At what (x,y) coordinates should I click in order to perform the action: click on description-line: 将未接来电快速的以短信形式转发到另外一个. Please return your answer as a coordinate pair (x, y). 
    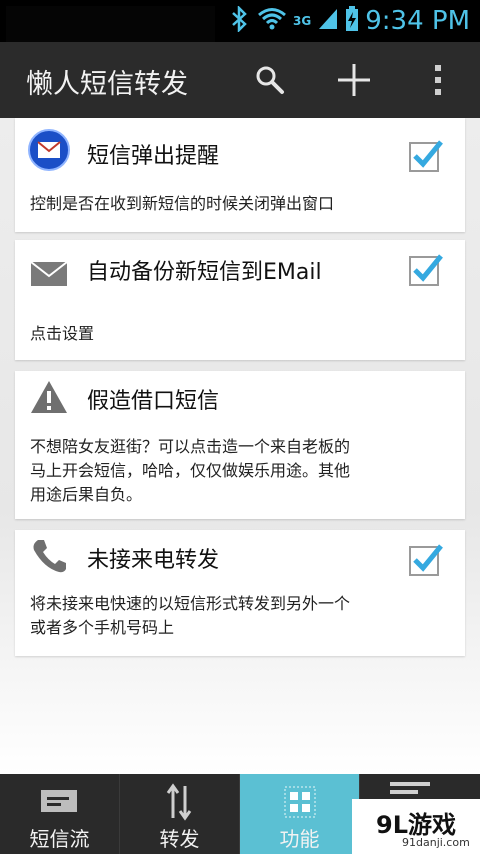
    Looking at the image, I should click on (190, 603).